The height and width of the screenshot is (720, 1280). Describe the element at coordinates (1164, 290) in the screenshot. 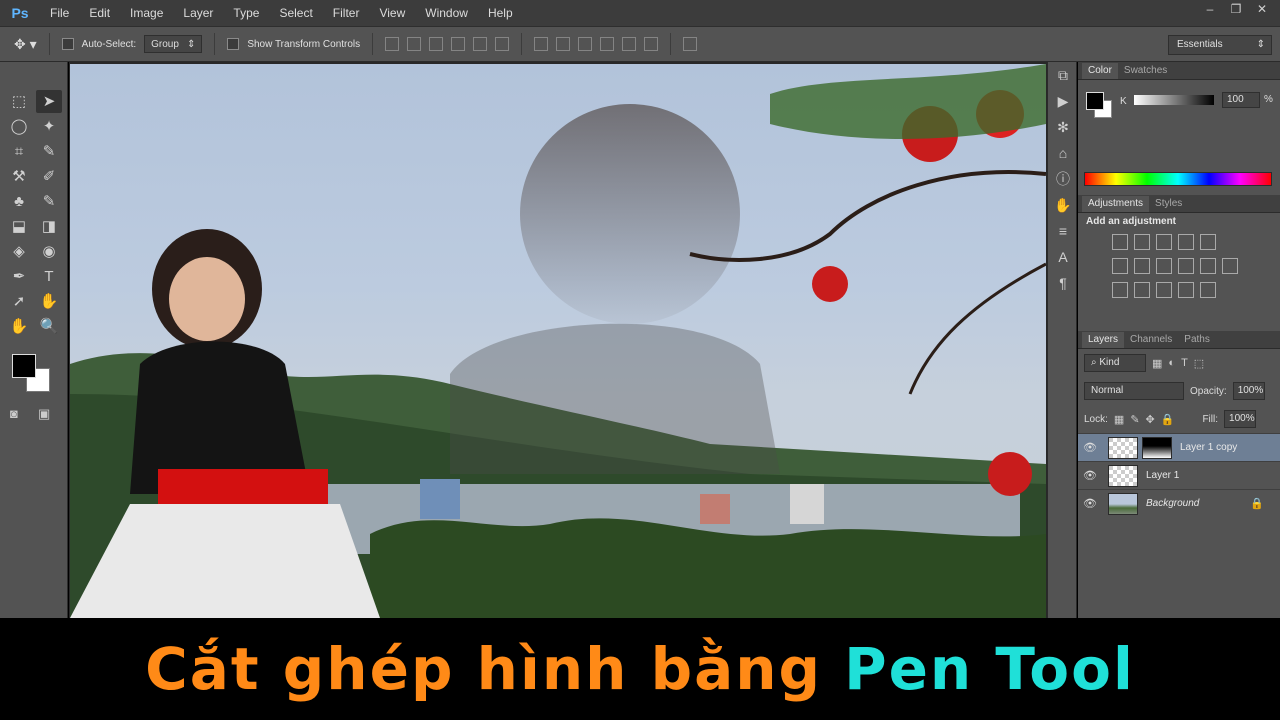

I see `threshold-icon` at that location.